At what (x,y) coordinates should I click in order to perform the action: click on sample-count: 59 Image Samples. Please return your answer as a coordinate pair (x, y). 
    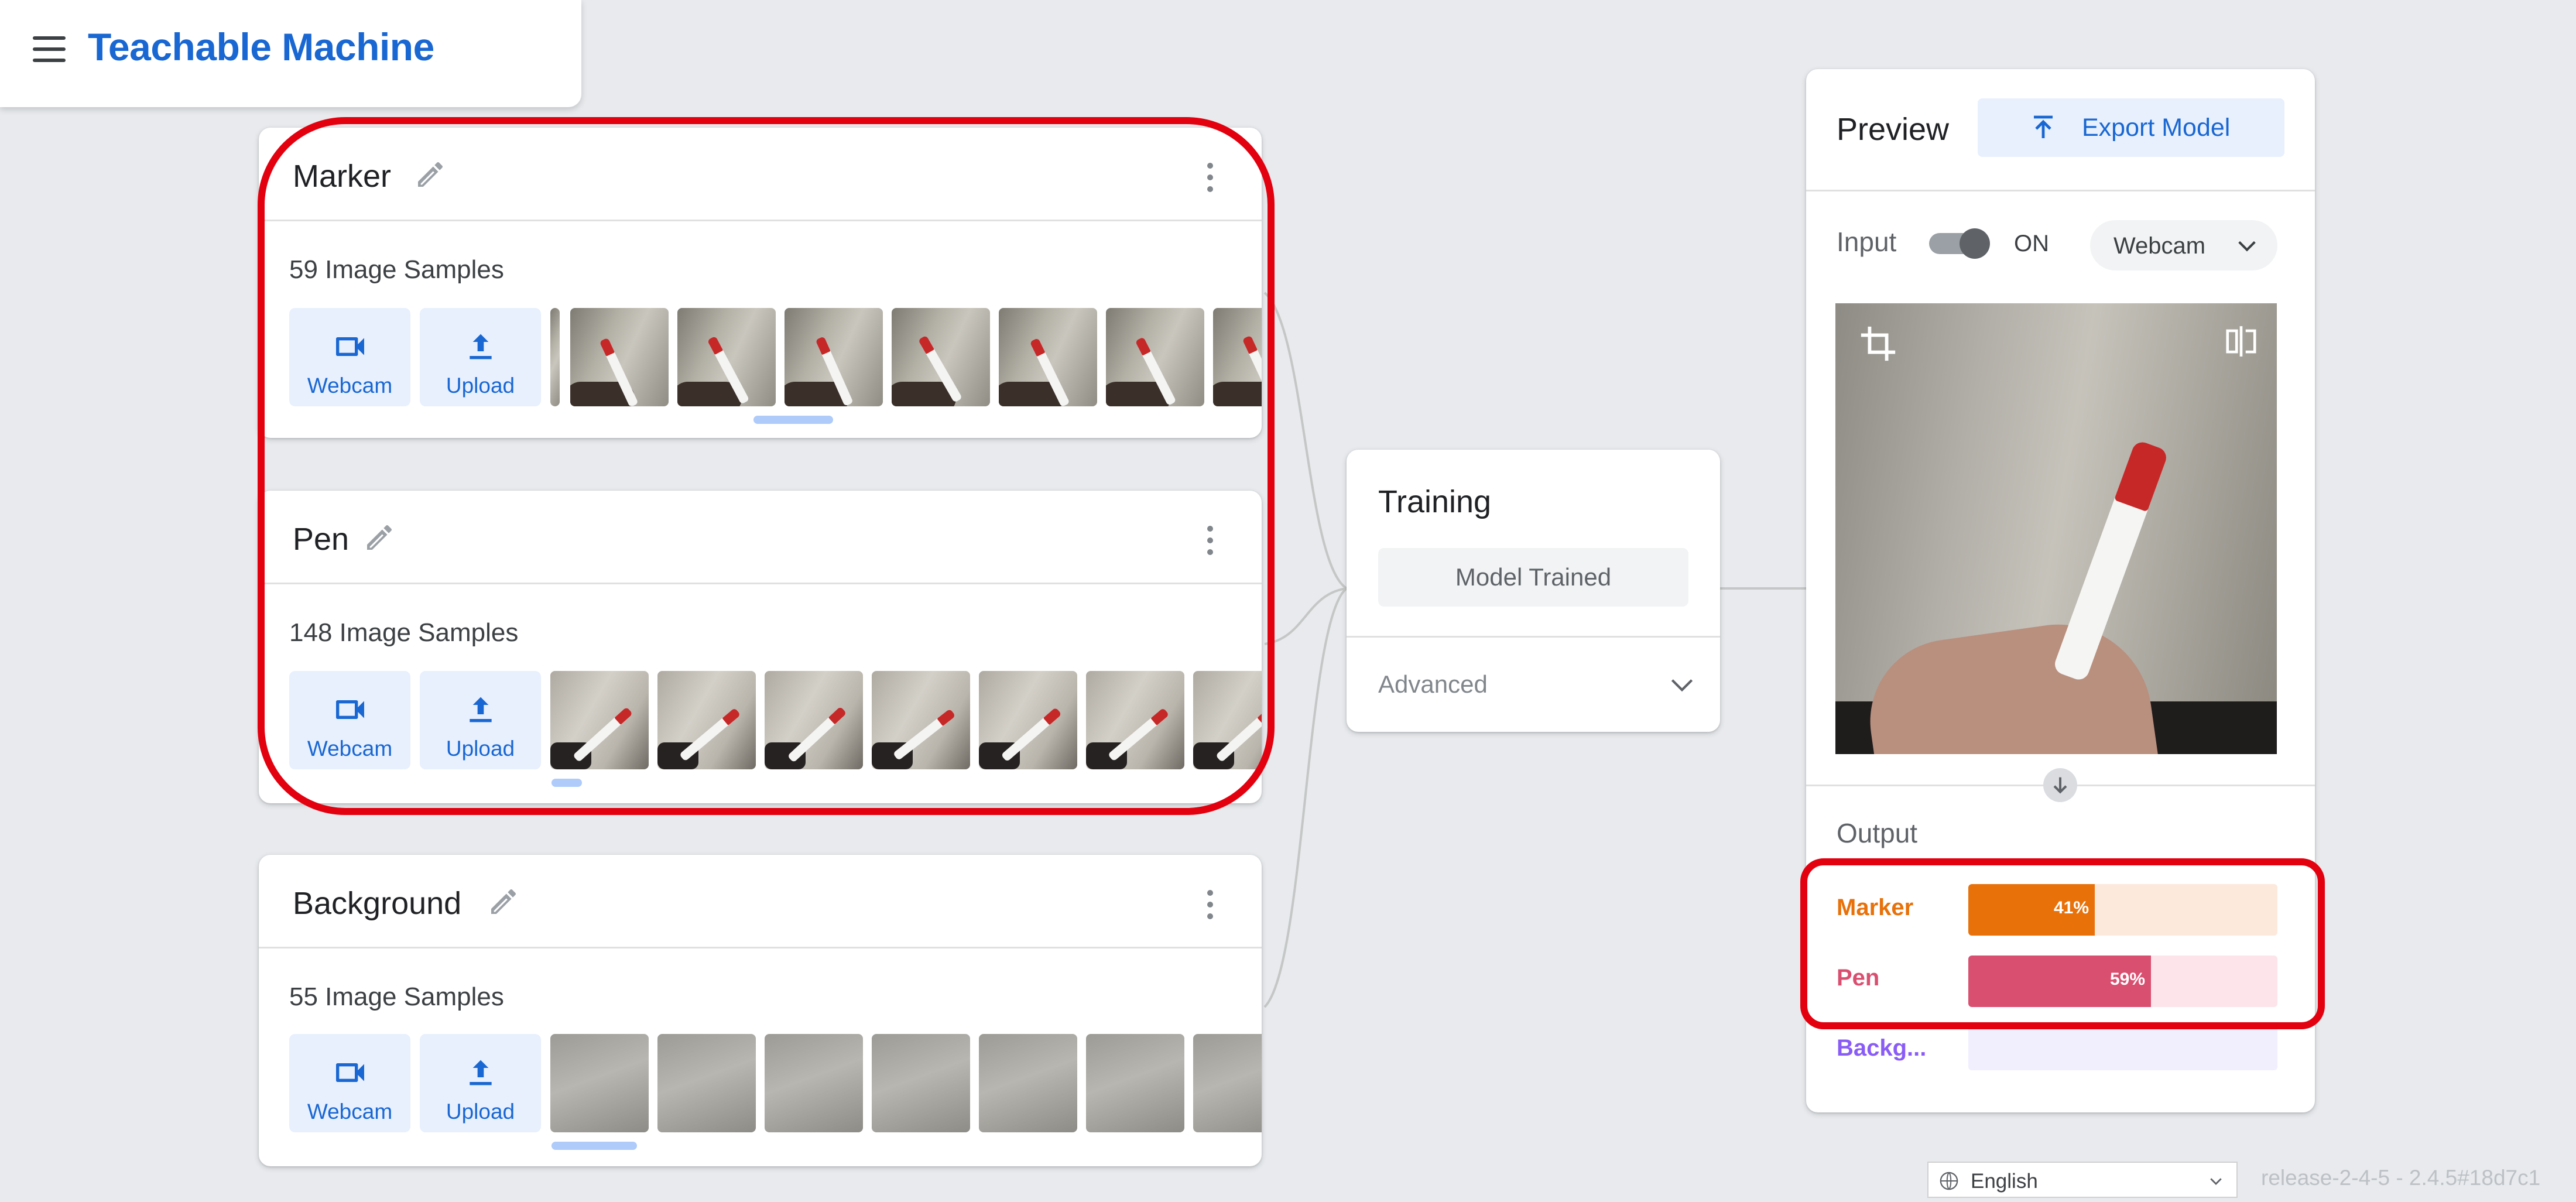
    Looking at the image, I should click on (396, 269).